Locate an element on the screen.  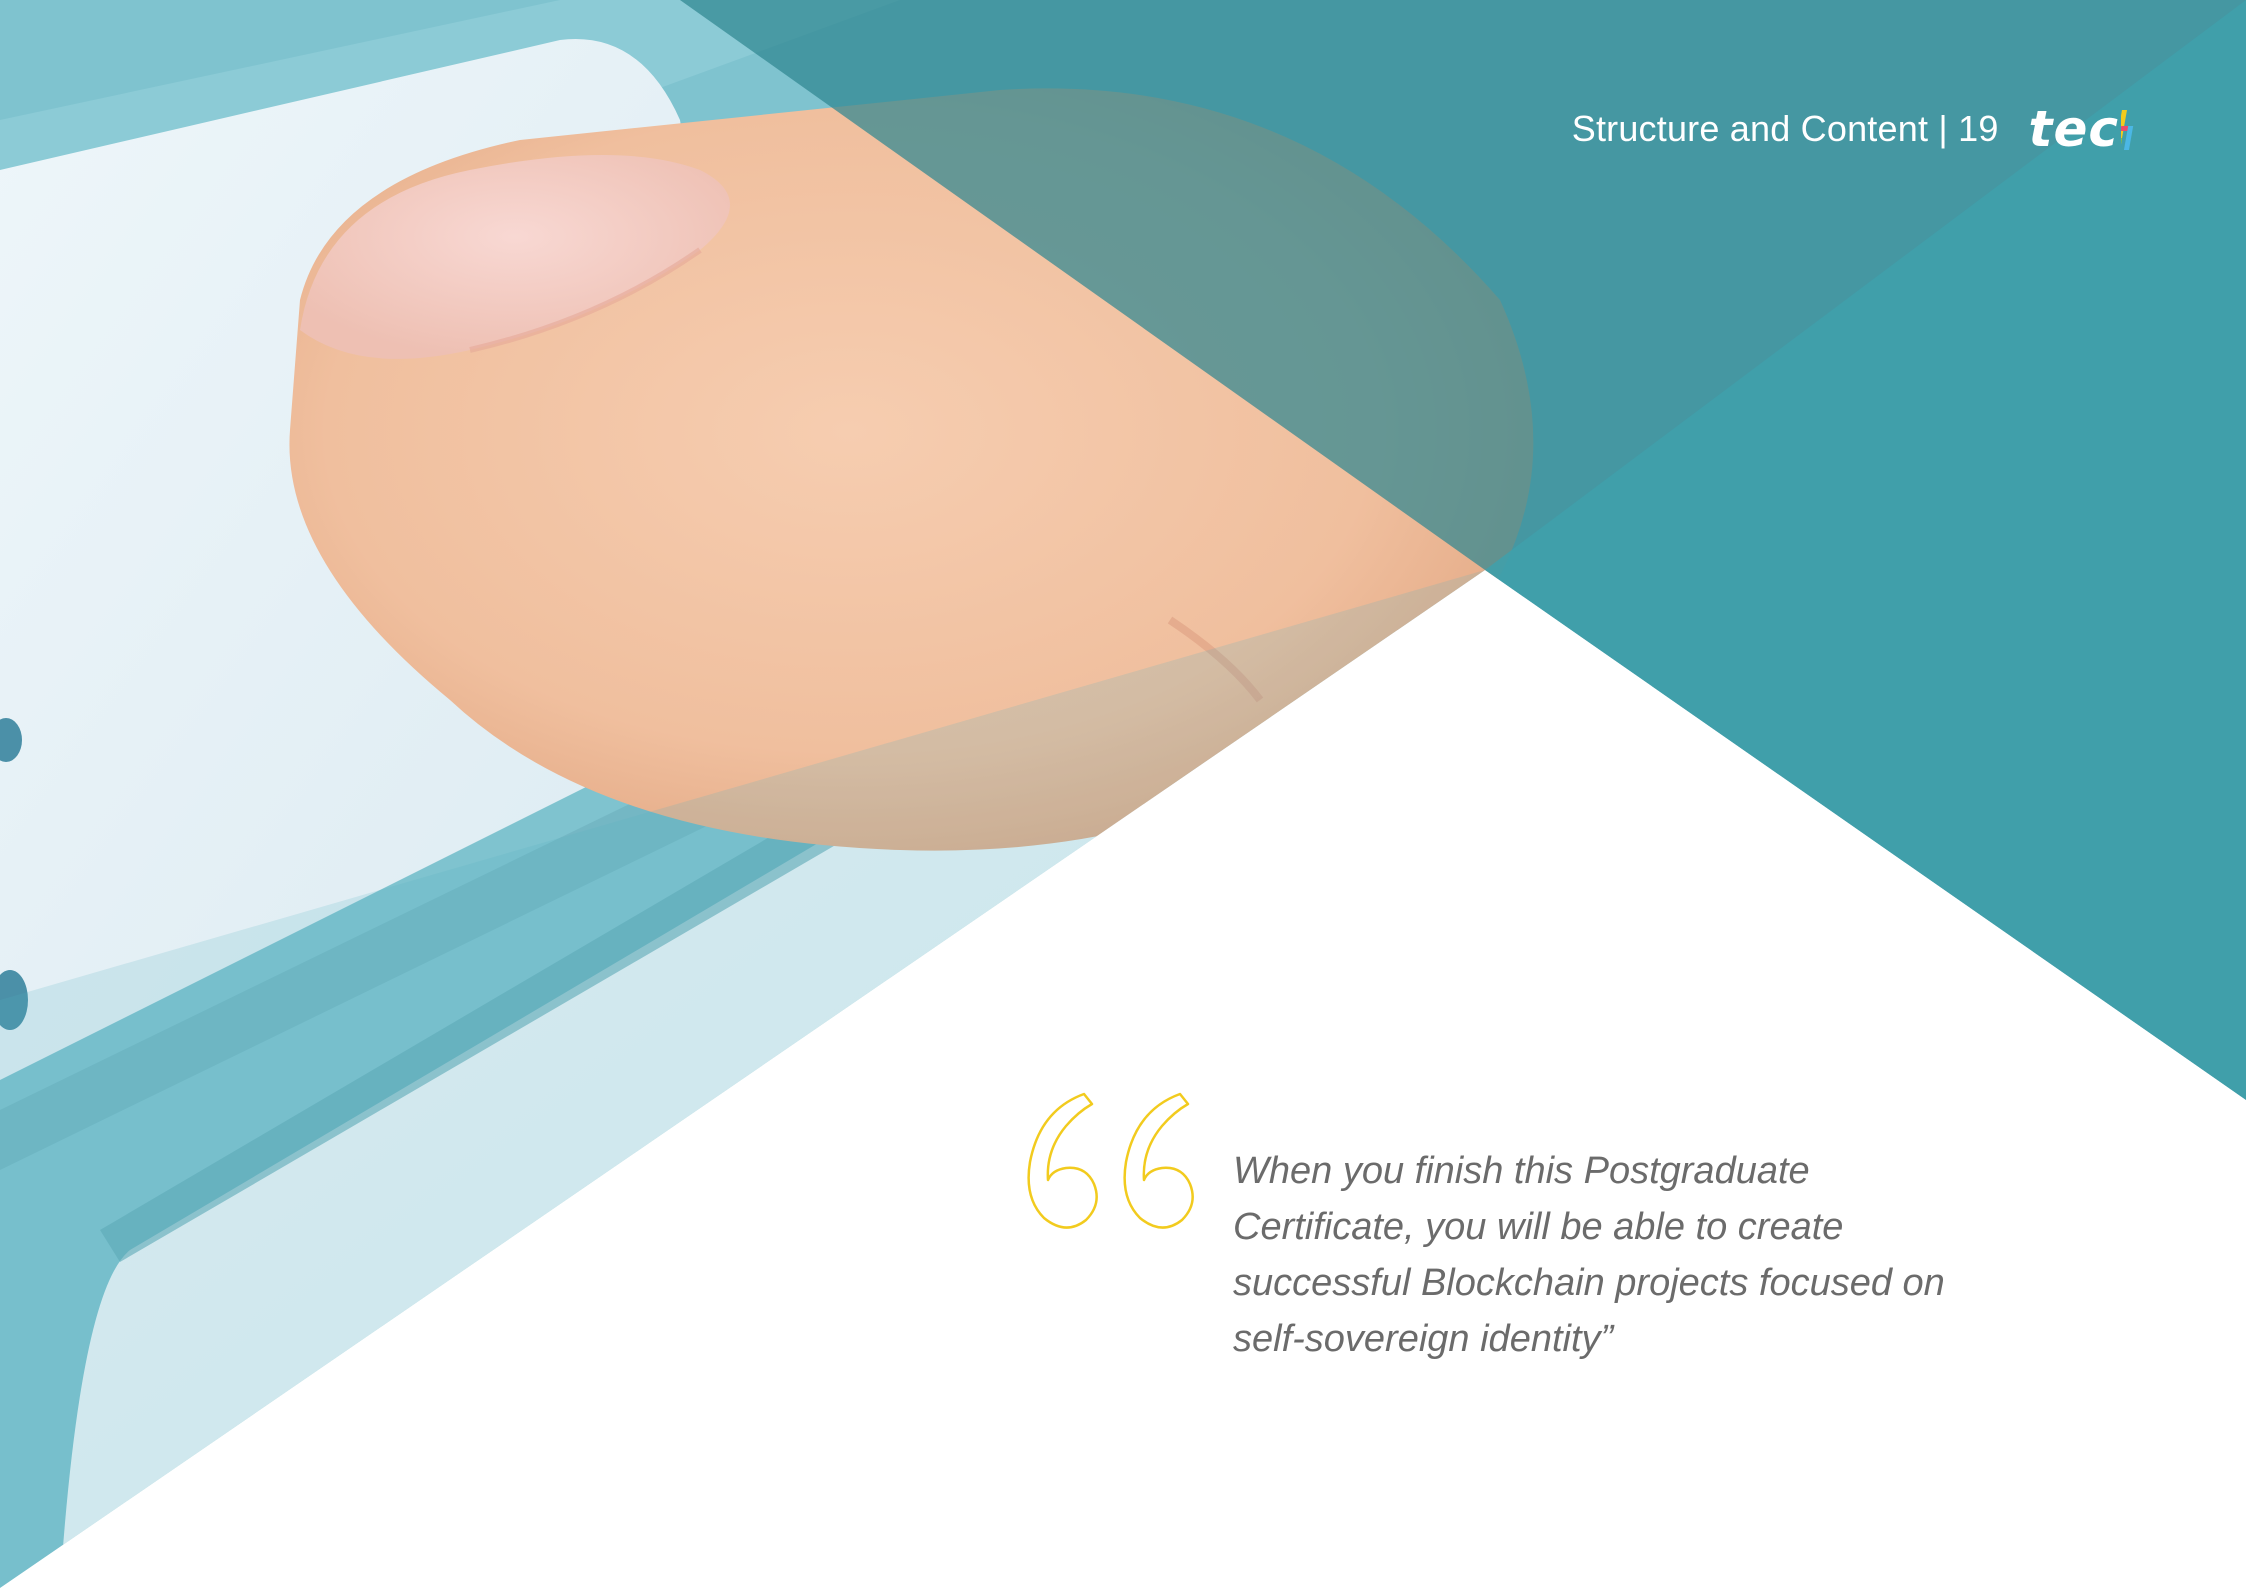
open-quote-outline-icon is located at coordinates (1110, 1160).